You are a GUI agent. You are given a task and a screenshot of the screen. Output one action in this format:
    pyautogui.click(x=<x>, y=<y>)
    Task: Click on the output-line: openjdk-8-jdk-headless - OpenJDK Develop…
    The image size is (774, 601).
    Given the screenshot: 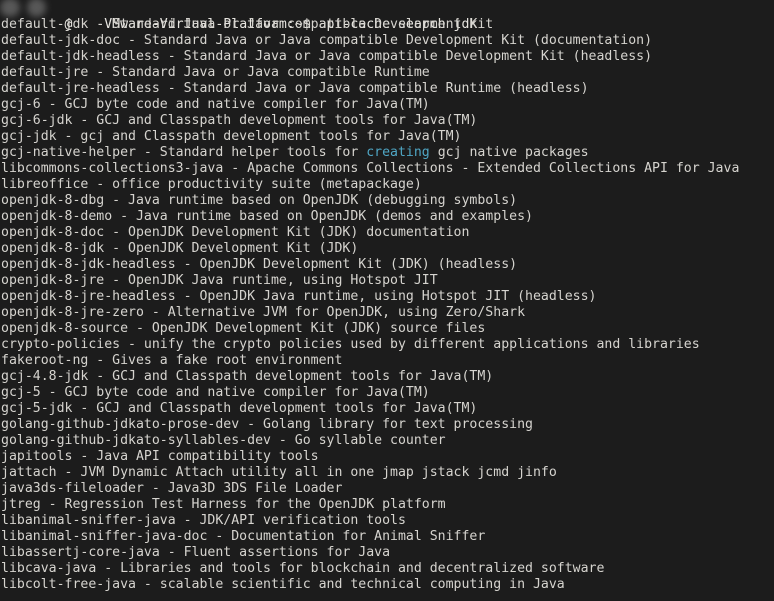 What is the action you would take?
    pyautogui.click(x=259, y=264)
    